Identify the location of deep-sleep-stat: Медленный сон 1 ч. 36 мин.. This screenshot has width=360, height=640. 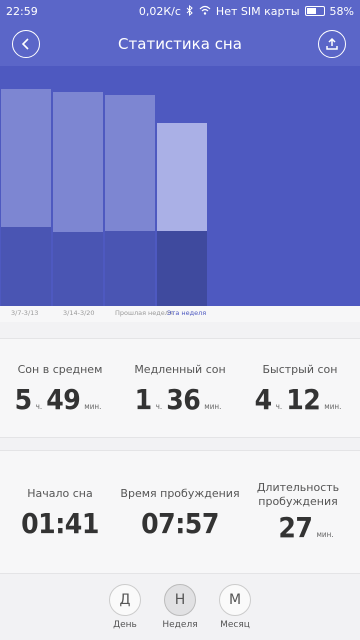
(180, 389).